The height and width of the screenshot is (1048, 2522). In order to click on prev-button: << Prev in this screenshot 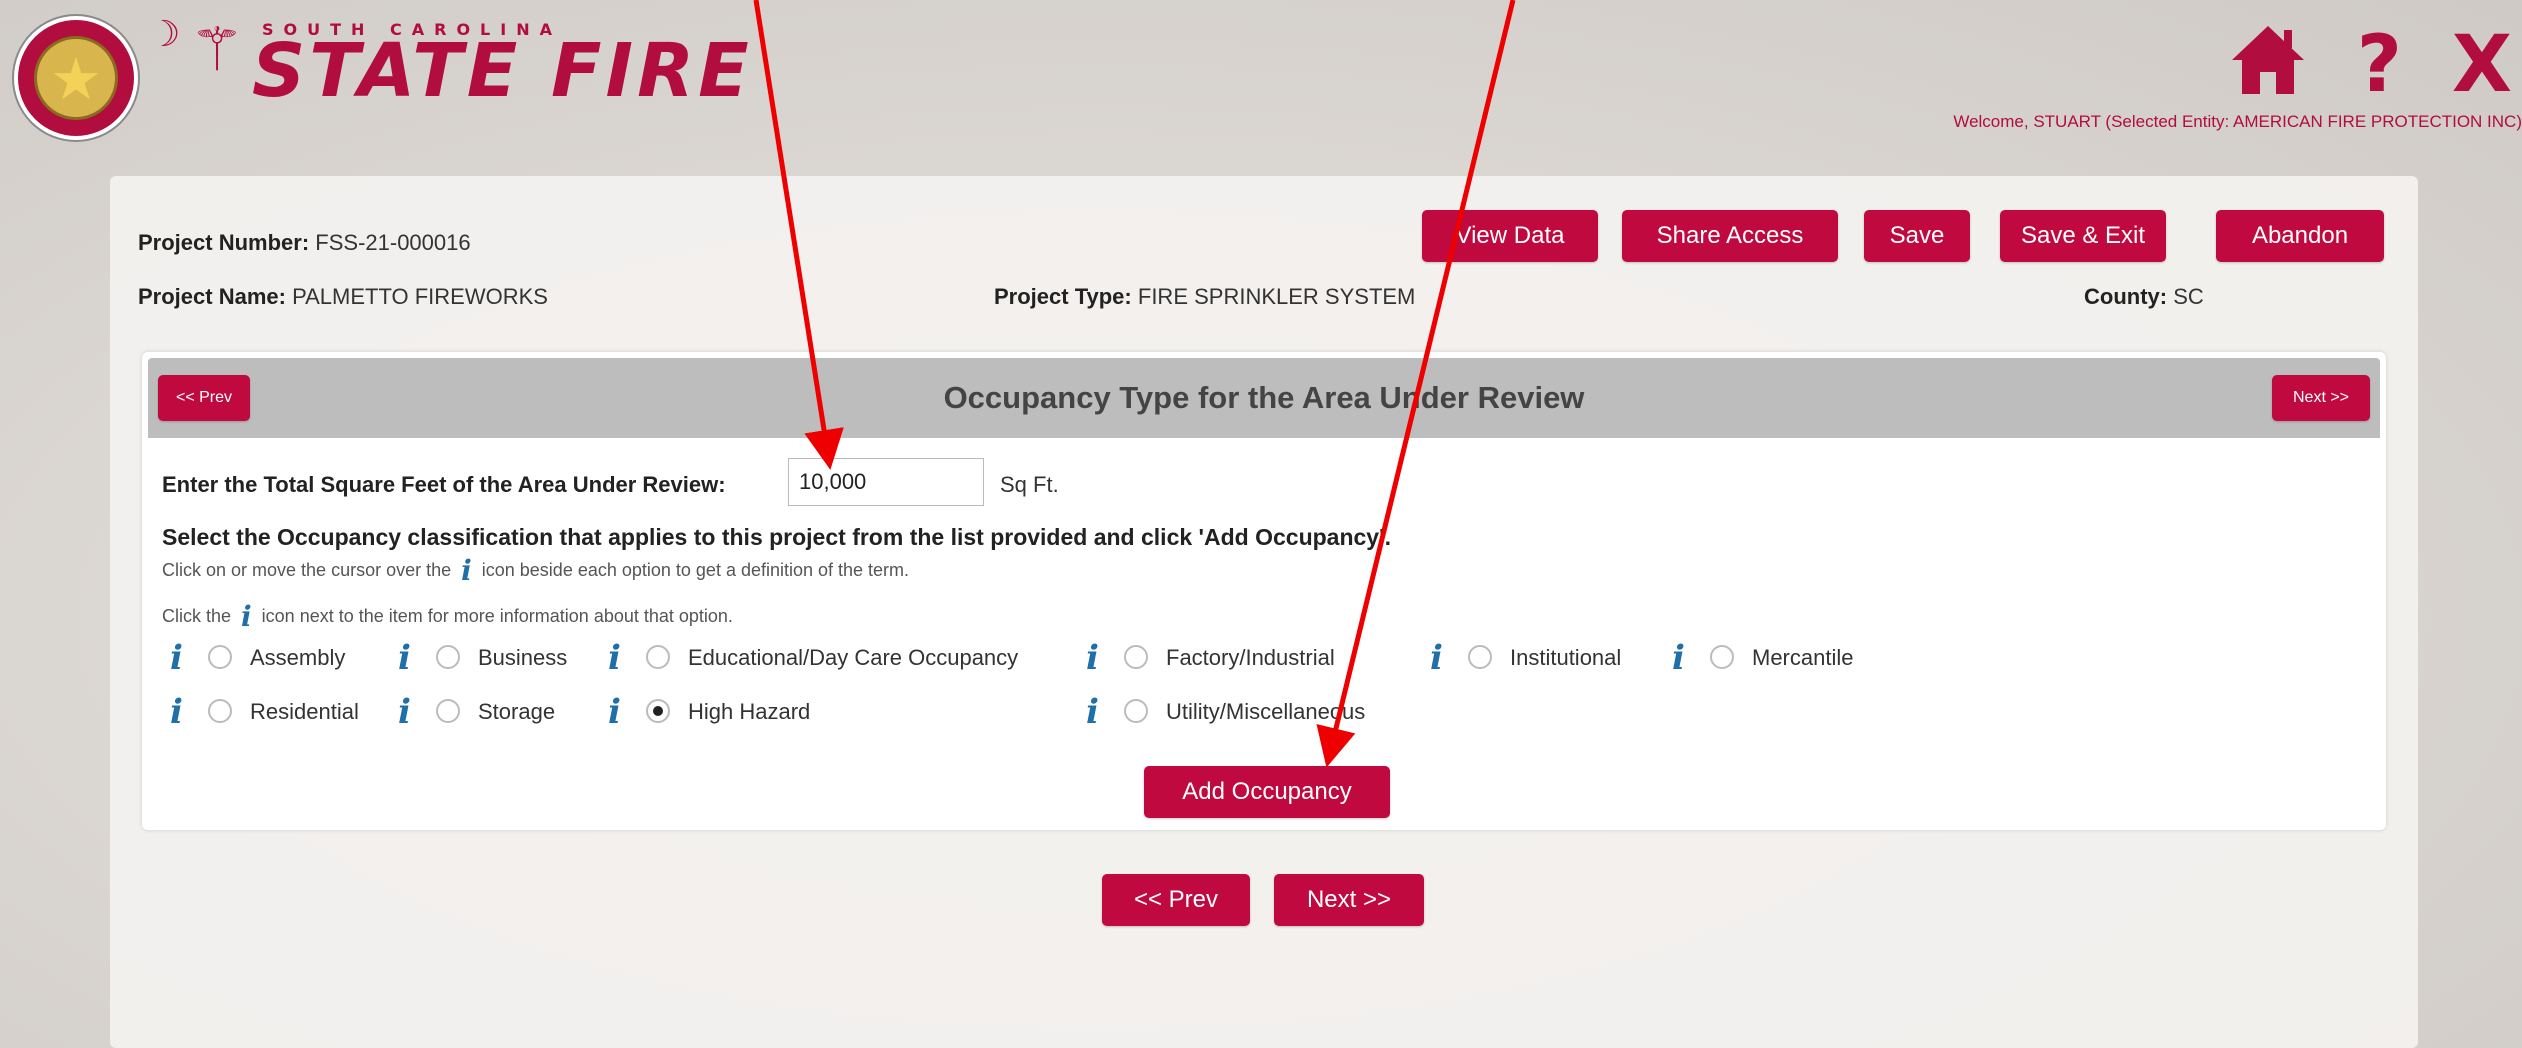, I will do `click(1176, 900)`.